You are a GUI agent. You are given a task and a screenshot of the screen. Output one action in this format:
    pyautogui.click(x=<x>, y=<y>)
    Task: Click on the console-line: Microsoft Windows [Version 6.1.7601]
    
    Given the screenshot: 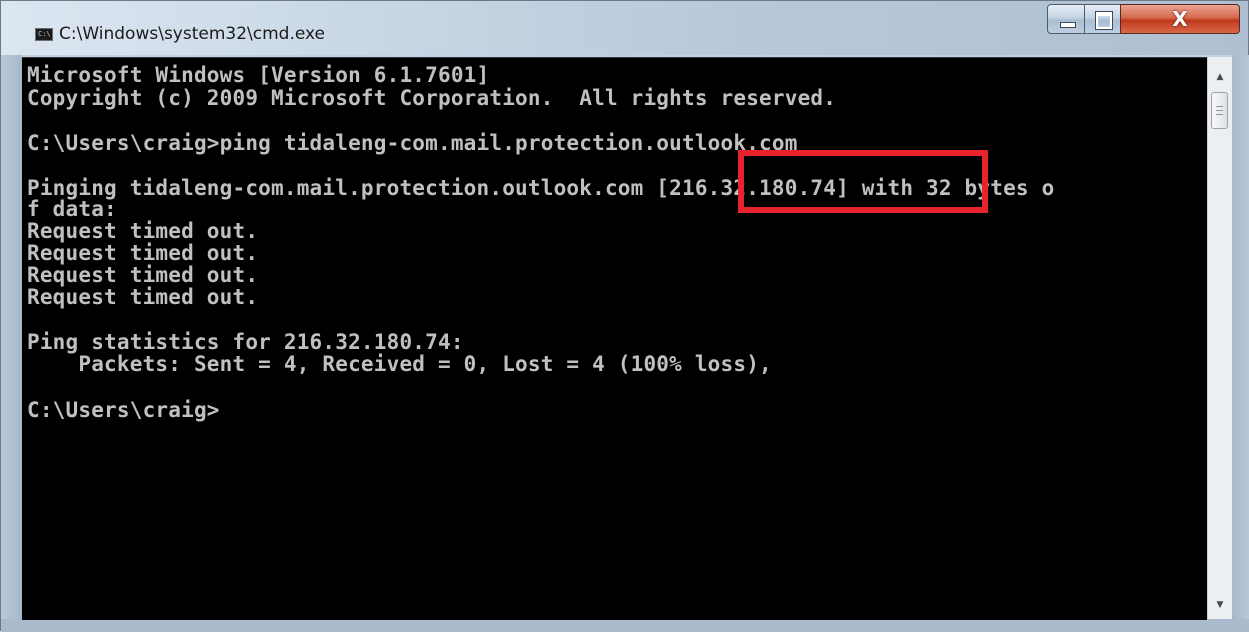 What is the action you would take?
    pyautogui.click(x=258, y=75)
    